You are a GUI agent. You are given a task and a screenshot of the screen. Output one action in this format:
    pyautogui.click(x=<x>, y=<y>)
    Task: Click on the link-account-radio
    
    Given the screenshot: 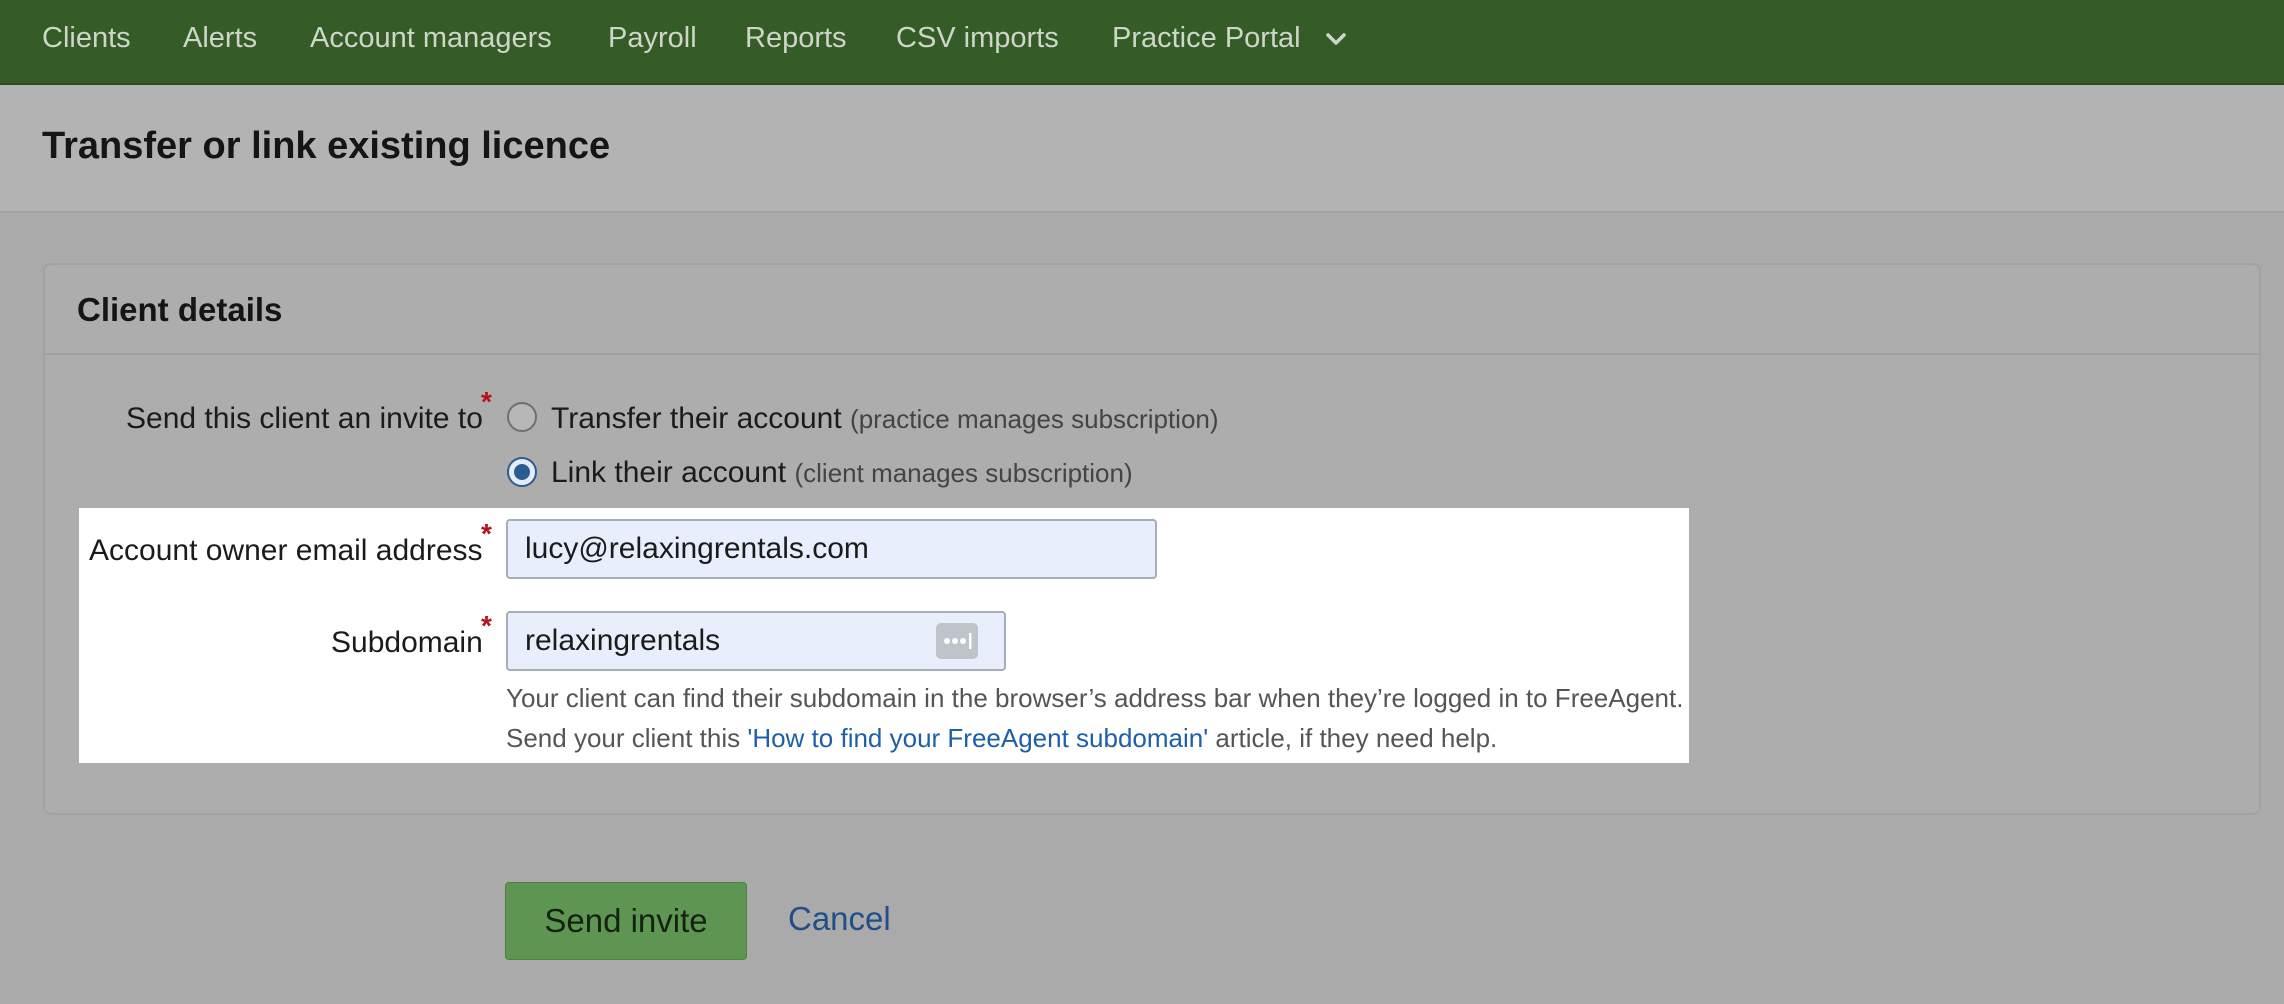 What is the action you would take?
    pyautogui.click(x=522, y=472)
    